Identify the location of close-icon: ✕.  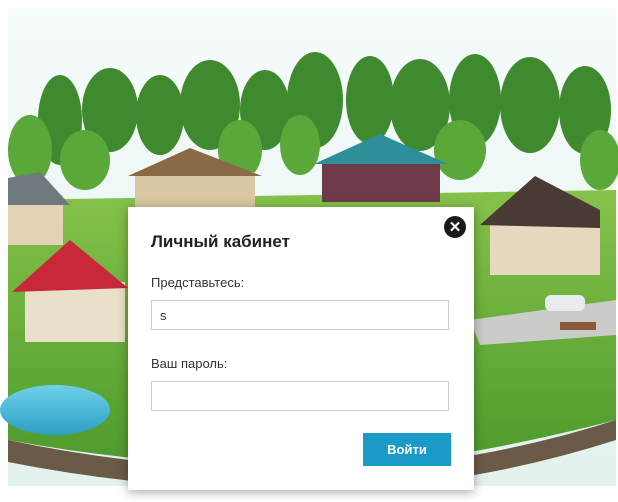
(455, 227).